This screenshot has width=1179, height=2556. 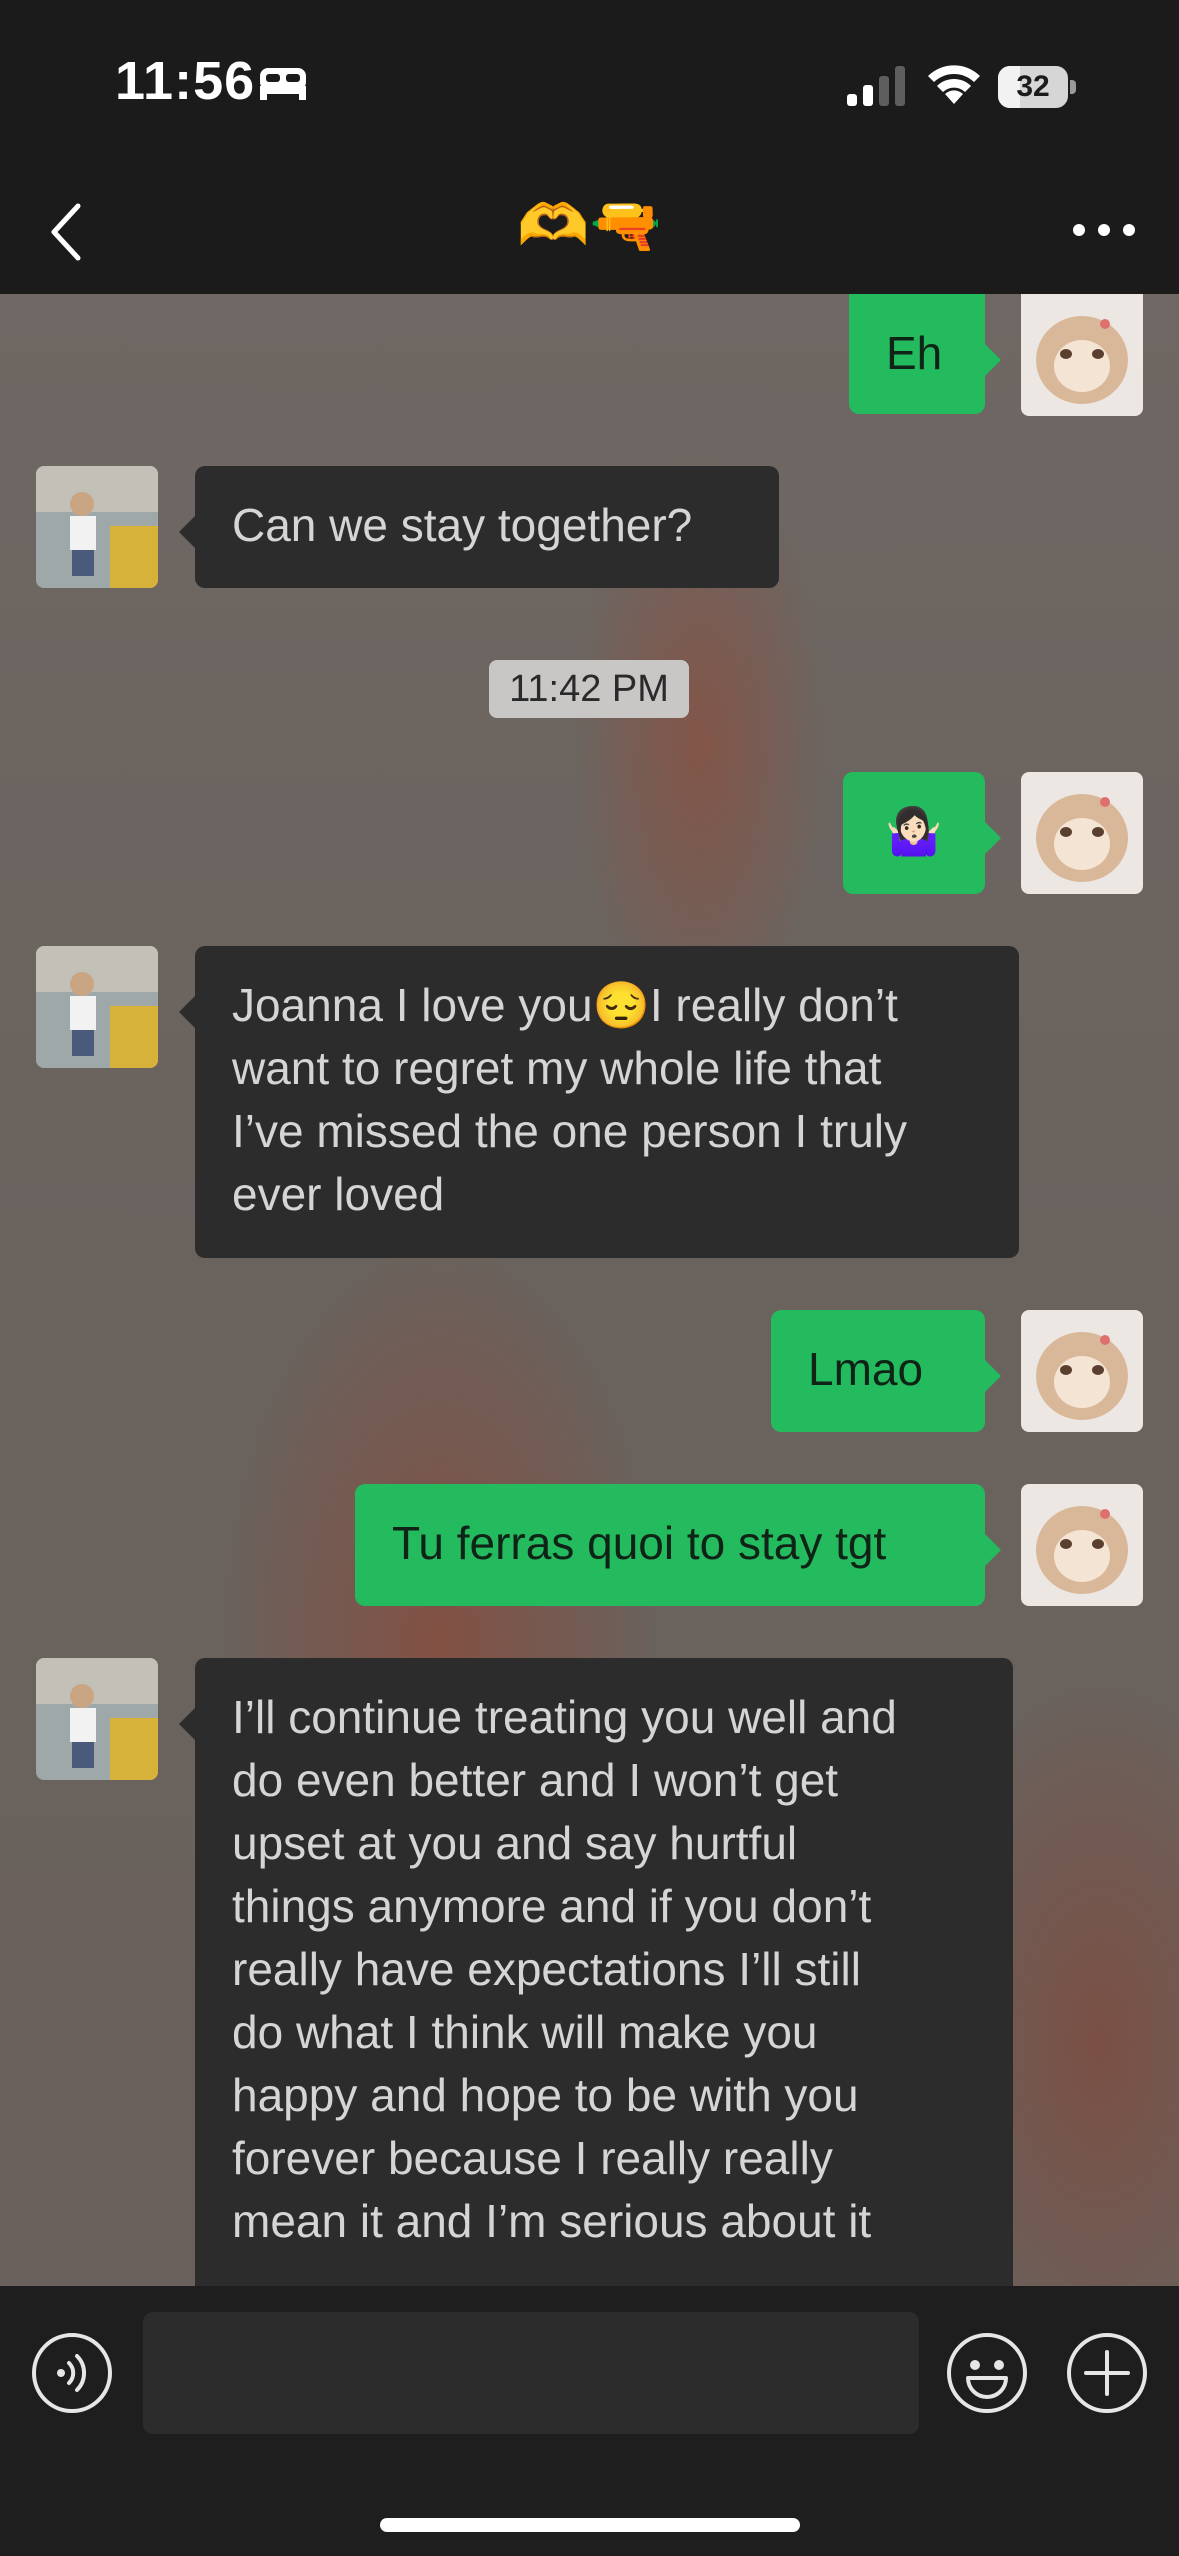 What do you see at coordinates (589, 85) in the screenshot?
I see `status-bar: 11:56 32` at bounding box center [589, 85].